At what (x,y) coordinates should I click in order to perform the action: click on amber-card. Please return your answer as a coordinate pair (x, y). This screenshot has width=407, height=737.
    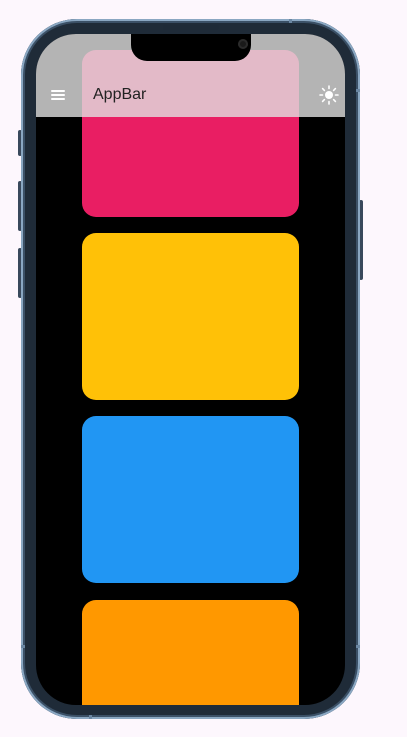
    Looking at the image, I should click on (190, 316).